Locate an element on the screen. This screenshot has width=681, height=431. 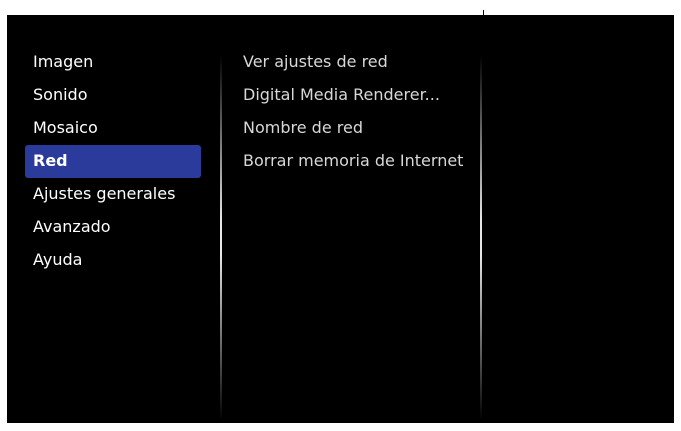
menu-item-red: Red is located at coordinates (113, 161).